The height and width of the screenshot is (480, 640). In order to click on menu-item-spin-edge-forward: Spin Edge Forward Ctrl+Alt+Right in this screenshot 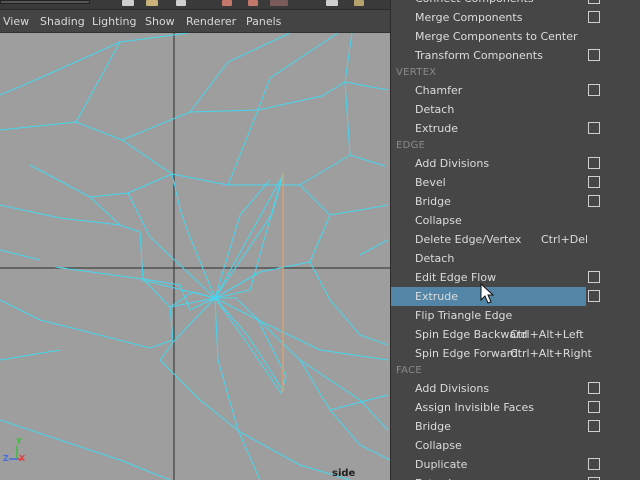, I will do `click(515, 353)`.